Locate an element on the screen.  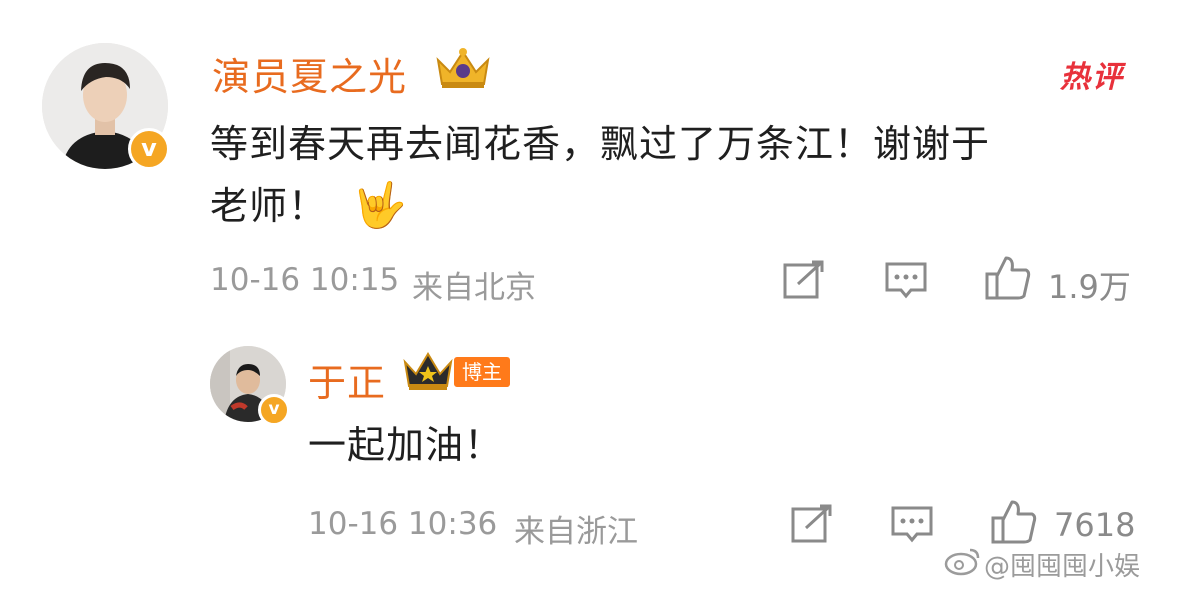
comment-author-name: 演员夏之光 is located at coordinates (309, 73).